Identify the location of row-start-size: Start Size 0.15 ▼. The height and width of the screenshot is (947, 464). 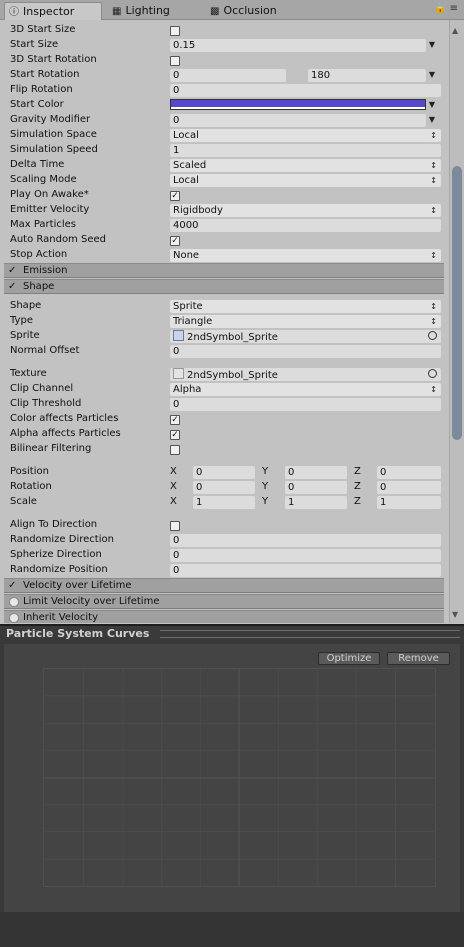
(222, 45).